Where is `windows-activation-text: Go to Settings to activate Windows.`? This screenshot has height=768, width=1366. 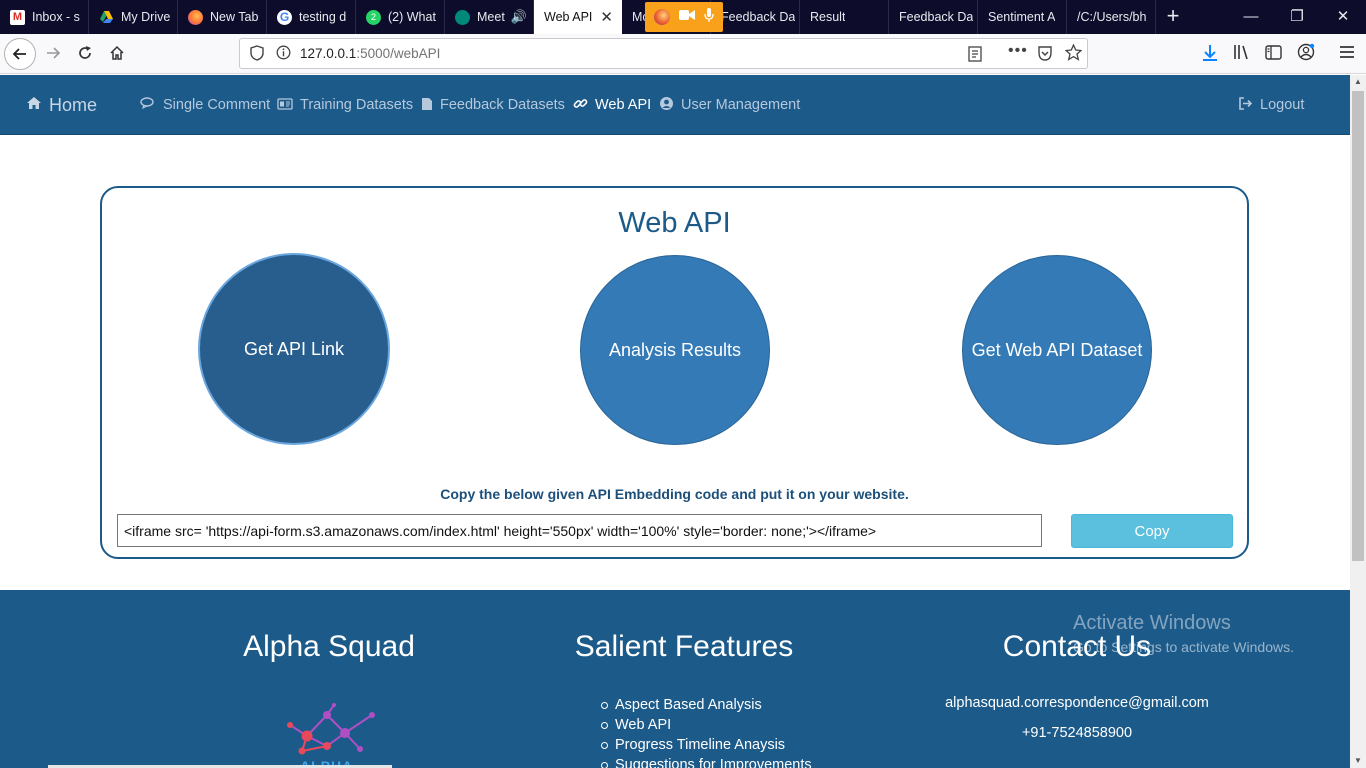 windows-activation-text: Go to Settings to activate Windows. is located at coordinates (1183, 647).